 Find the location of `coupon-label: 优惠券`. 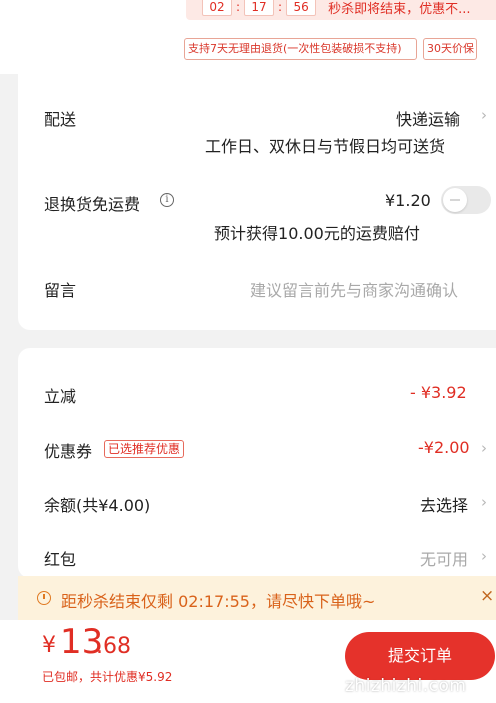

coupon-label: 优惠券 is located at coordinates (68, 451).